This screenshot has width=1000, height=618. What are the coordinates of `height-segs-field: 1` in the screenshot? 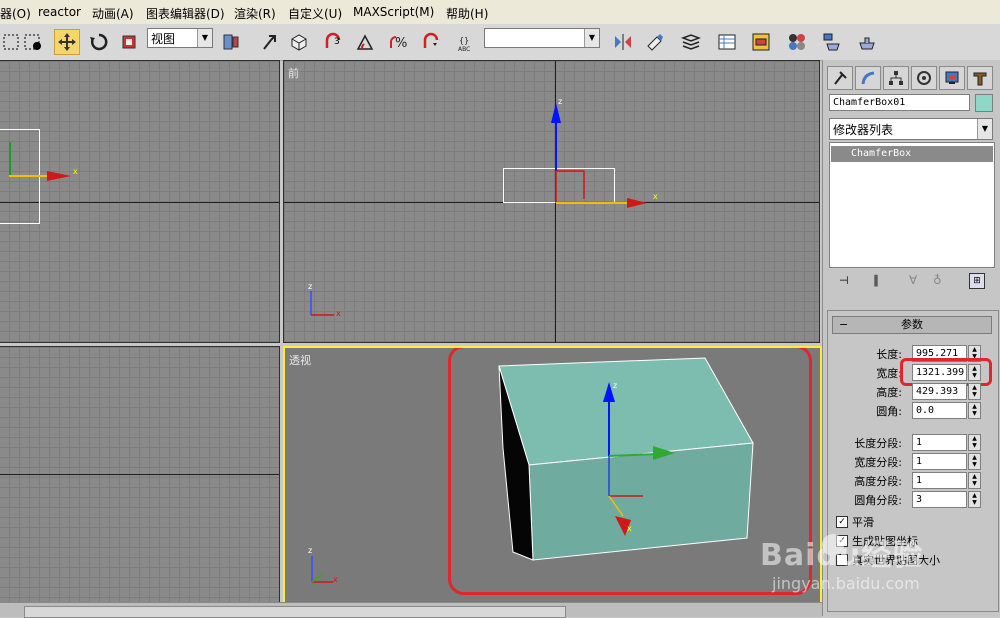 It's located at (939, 480).